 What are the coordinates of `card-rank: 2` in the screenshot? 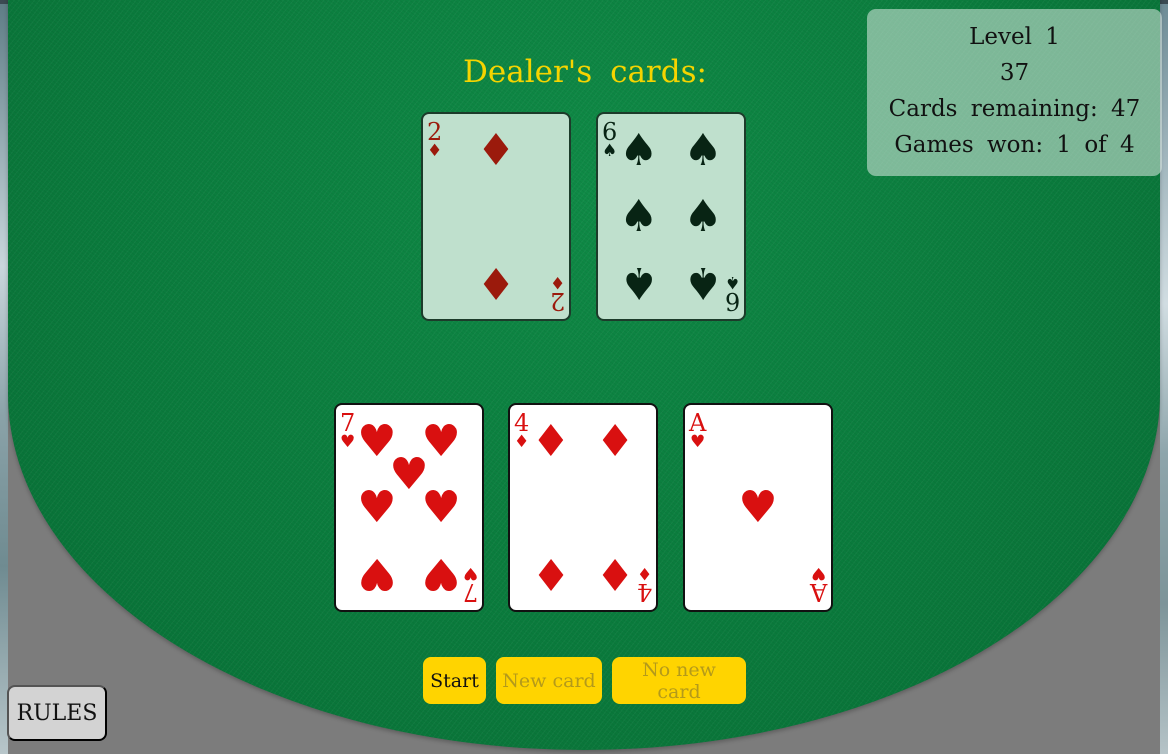 It's located at (557, 301).